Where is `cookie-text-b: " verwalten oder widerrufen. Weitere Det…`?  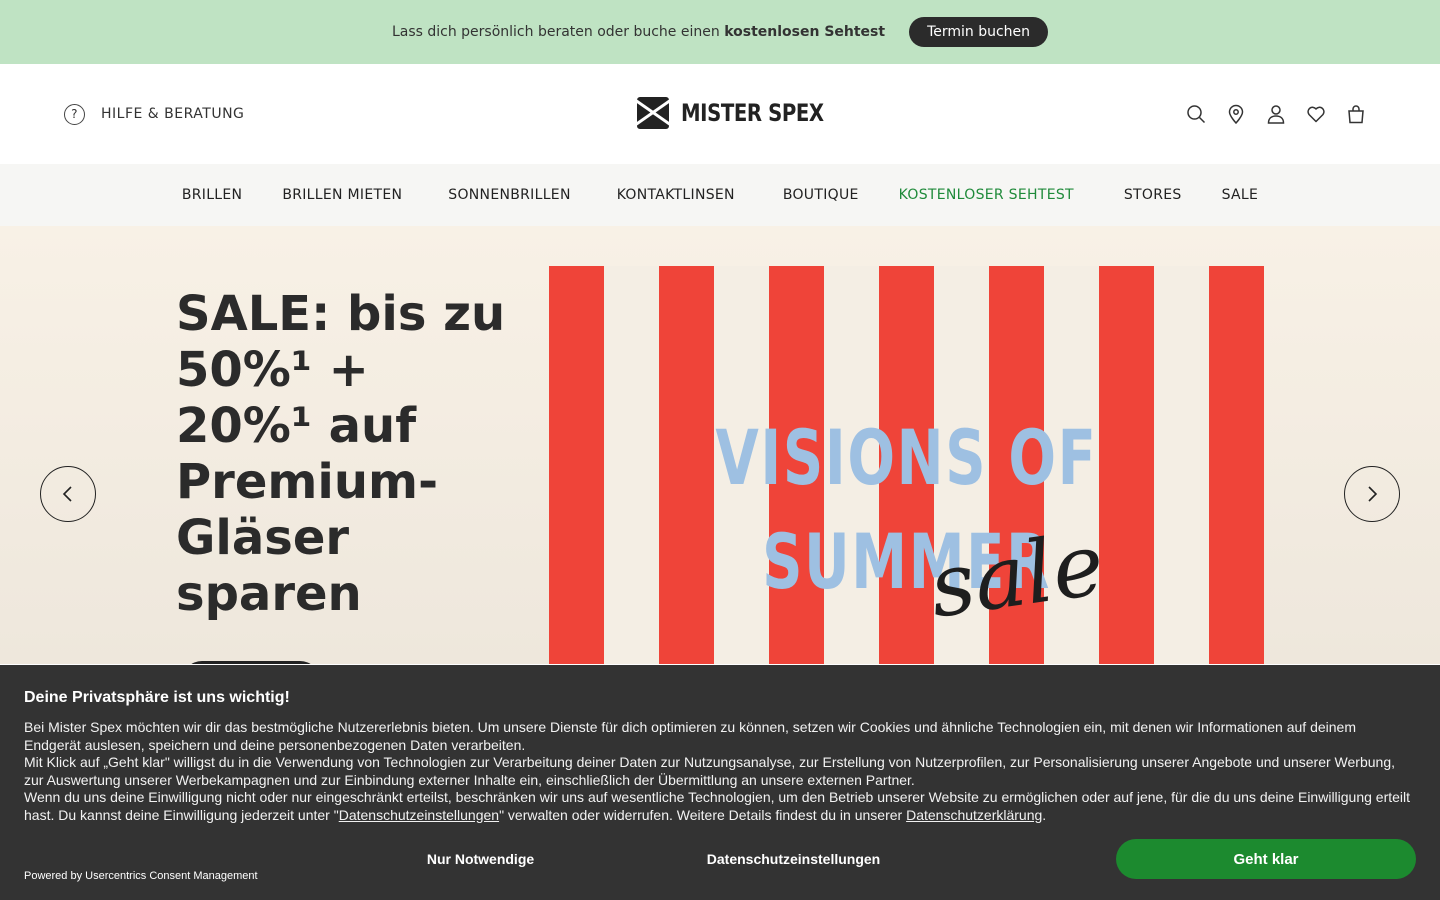
cookie-text-b: " verwalten oder widerrufen. Weitere Det… is located at coordinates (703, 814).